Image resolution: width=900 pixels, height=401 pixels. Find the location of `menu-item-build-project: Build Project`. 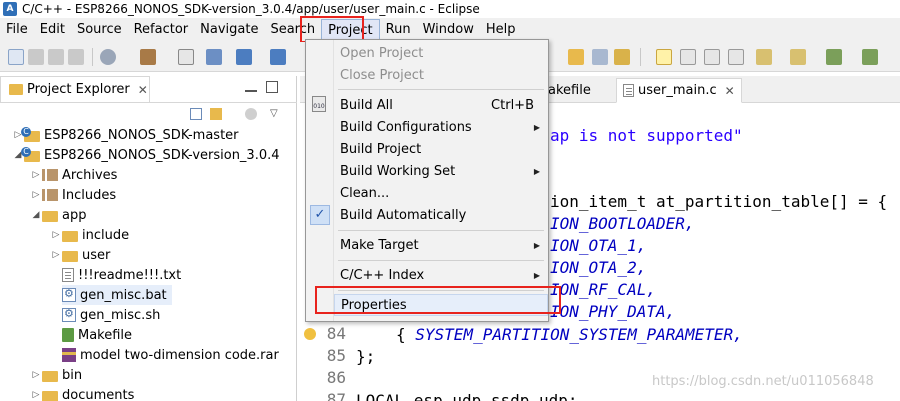

menu-item-build-project: Build Project is located at coordinates (441, 149).